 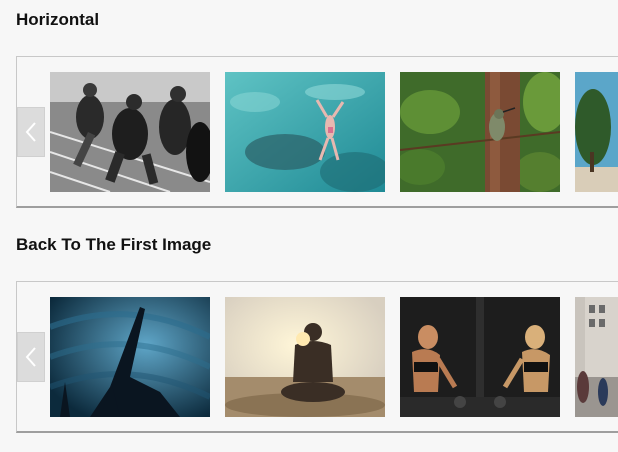 What do you see at coordinates (305, 357) in the screenshot?
I see `slide-image-meditation-beach` at bounding box center [305, 357].